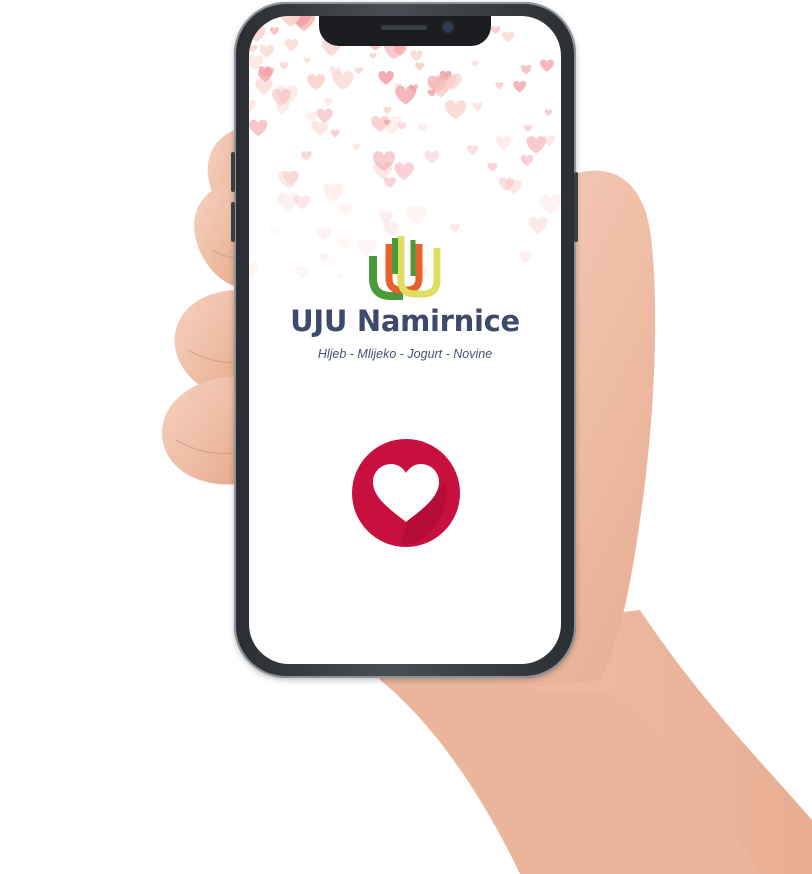 This screenshot has height=874, width=812. What do you see at coordinates (576, 207) in the screenshot?
I see `power-button` at bounding box center [576, 207].